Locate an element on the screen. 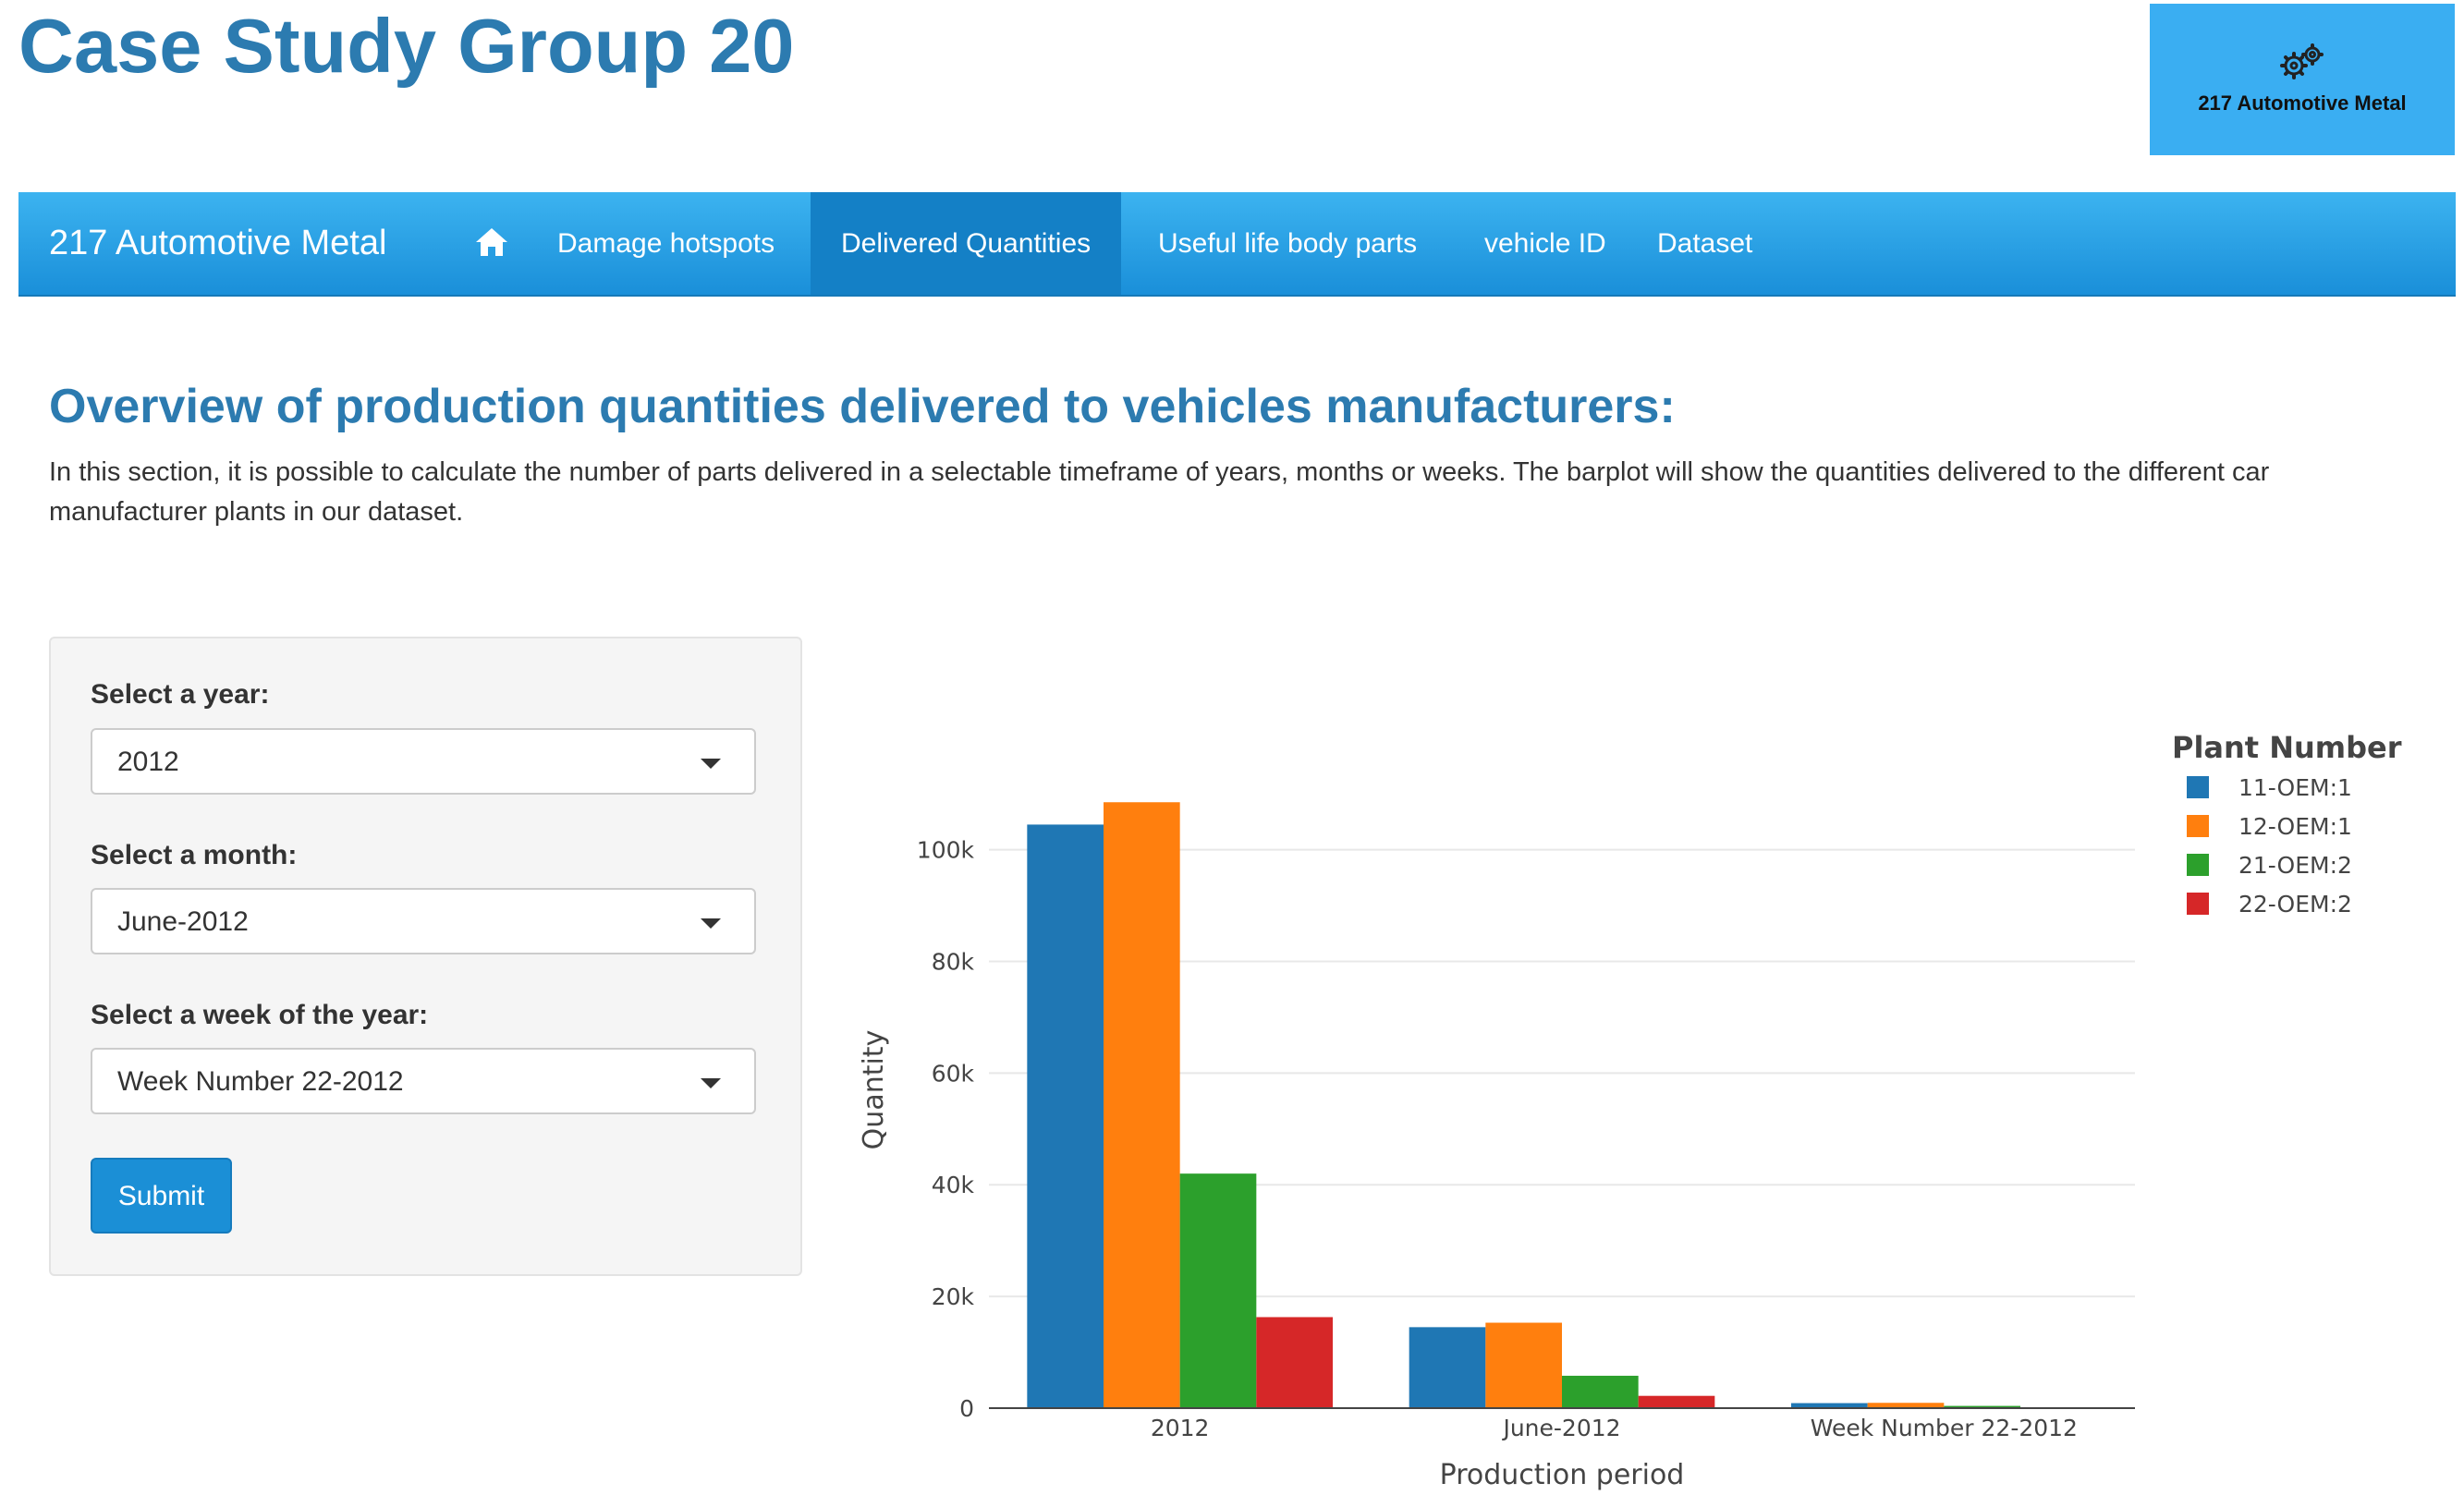  y-tick-label: 40k is located at coordinates (954, 1185).